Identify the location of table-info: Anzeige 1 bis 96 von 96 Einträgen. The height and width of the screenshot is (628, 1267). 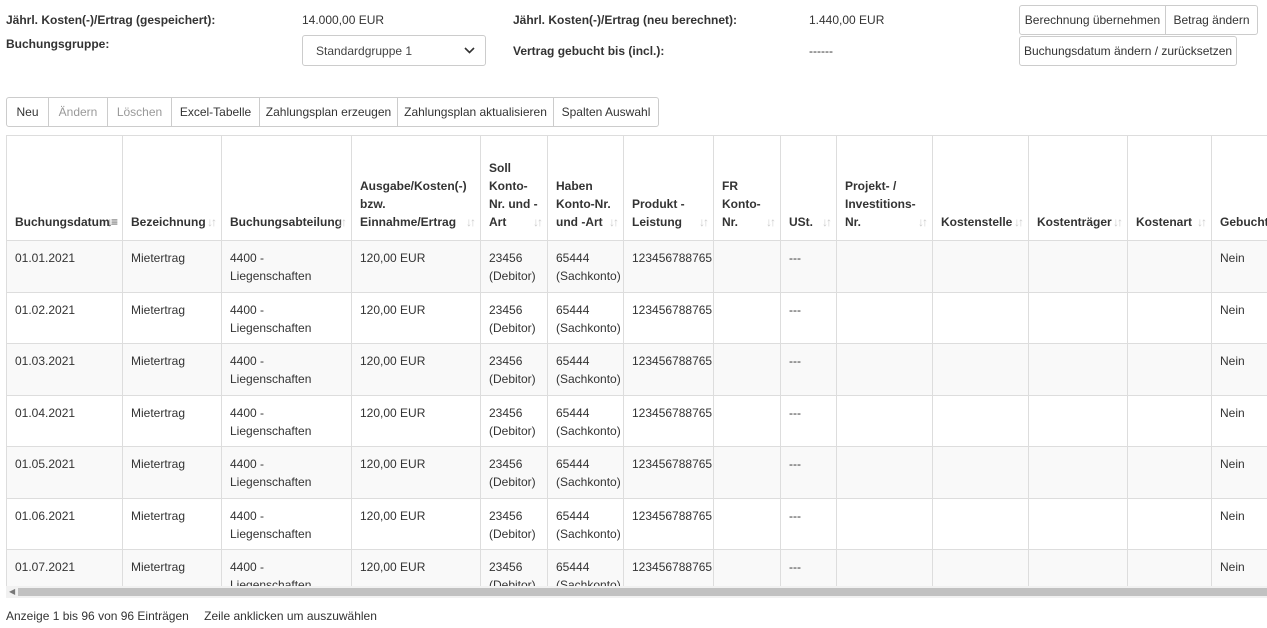
(97, 616).